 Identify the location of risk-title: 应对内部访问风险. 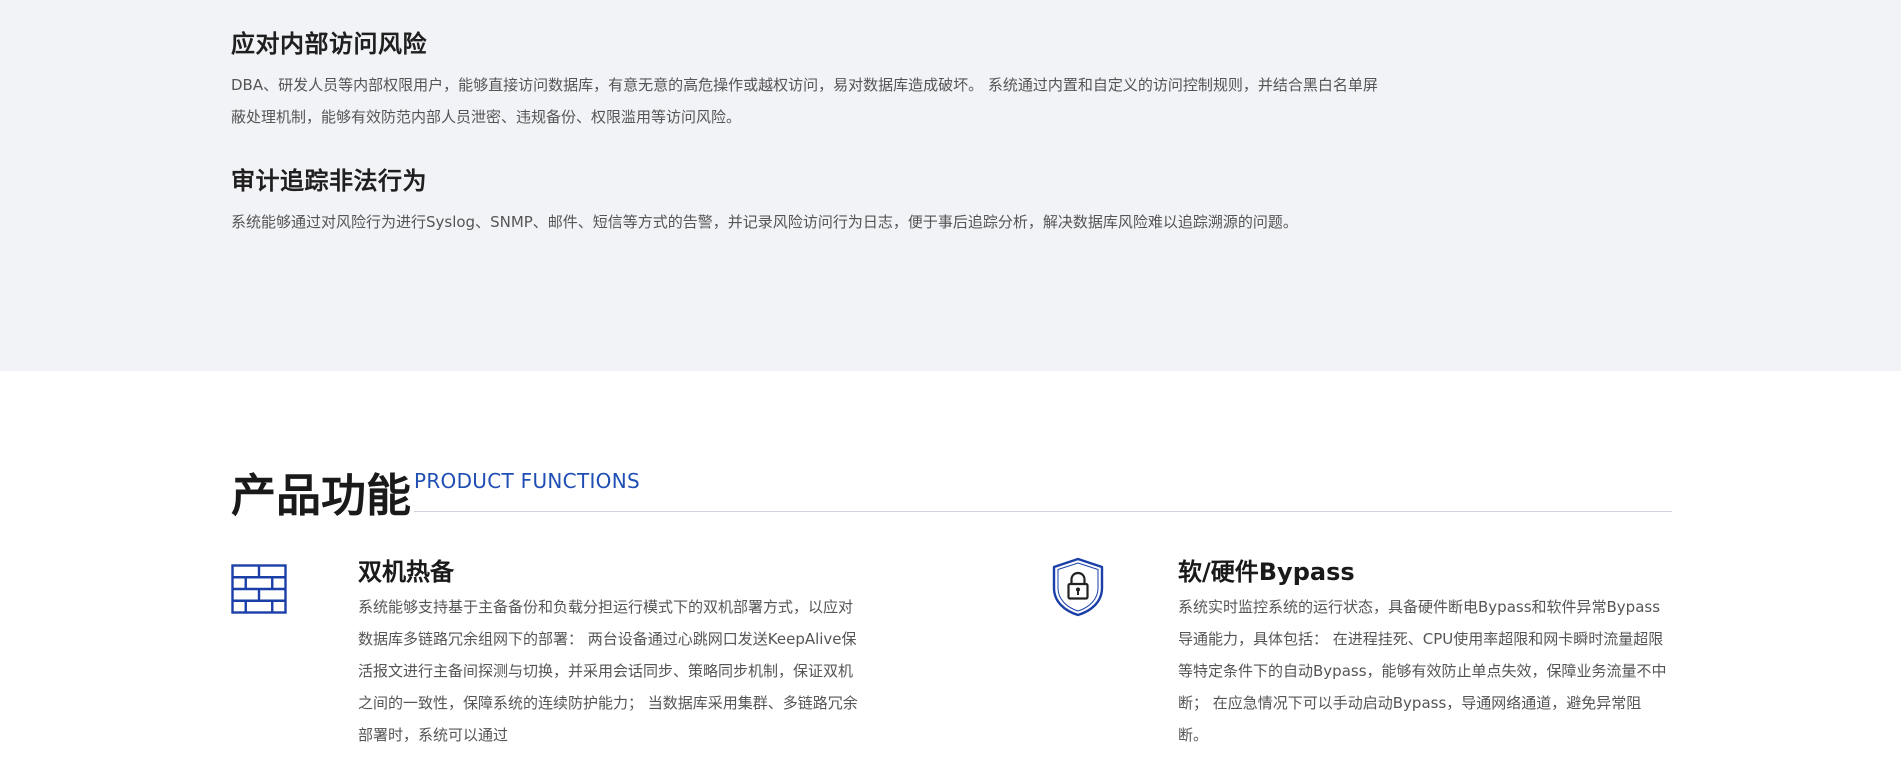
(329, 44).